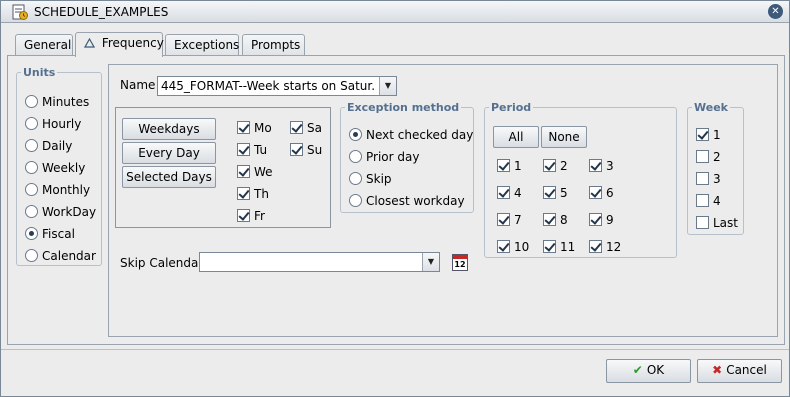 The width and height of the screenshot is (790, 397). I want to click on checkbox-label: Fr, so click(259, 216).